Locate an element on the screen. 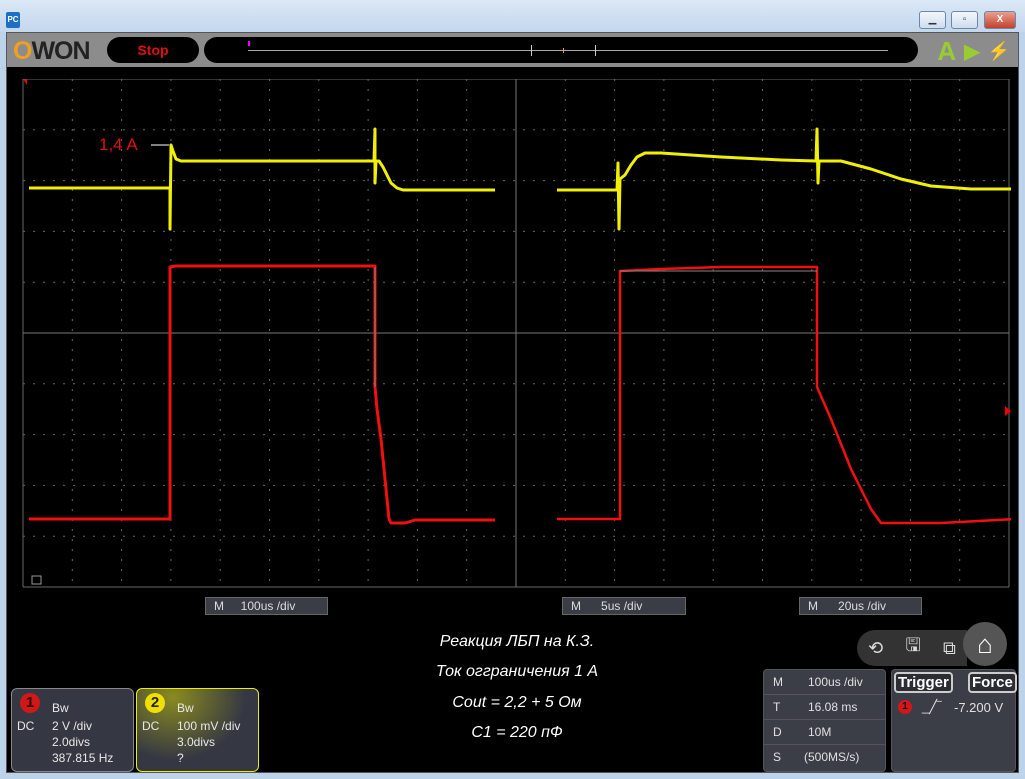  caption-line-3: Cout = 2,2 + 5 Ом is located at coordinates (517, 702).